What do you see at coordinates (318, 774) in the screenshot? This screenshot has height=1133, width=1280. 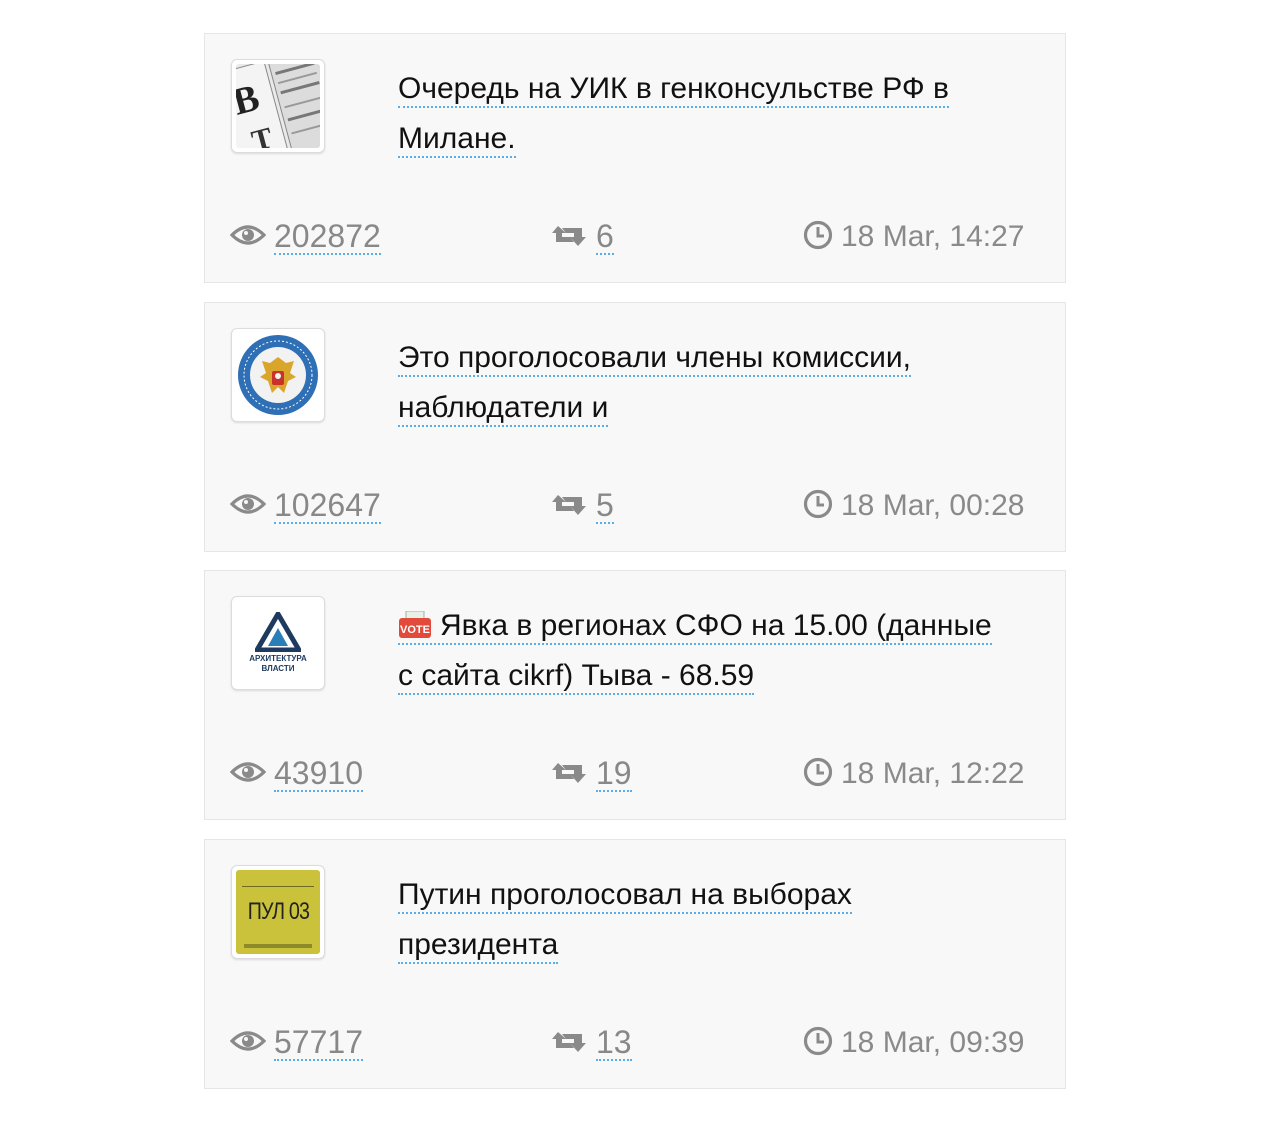 I see `views-count: 43910` at bounding box center [318, 774].